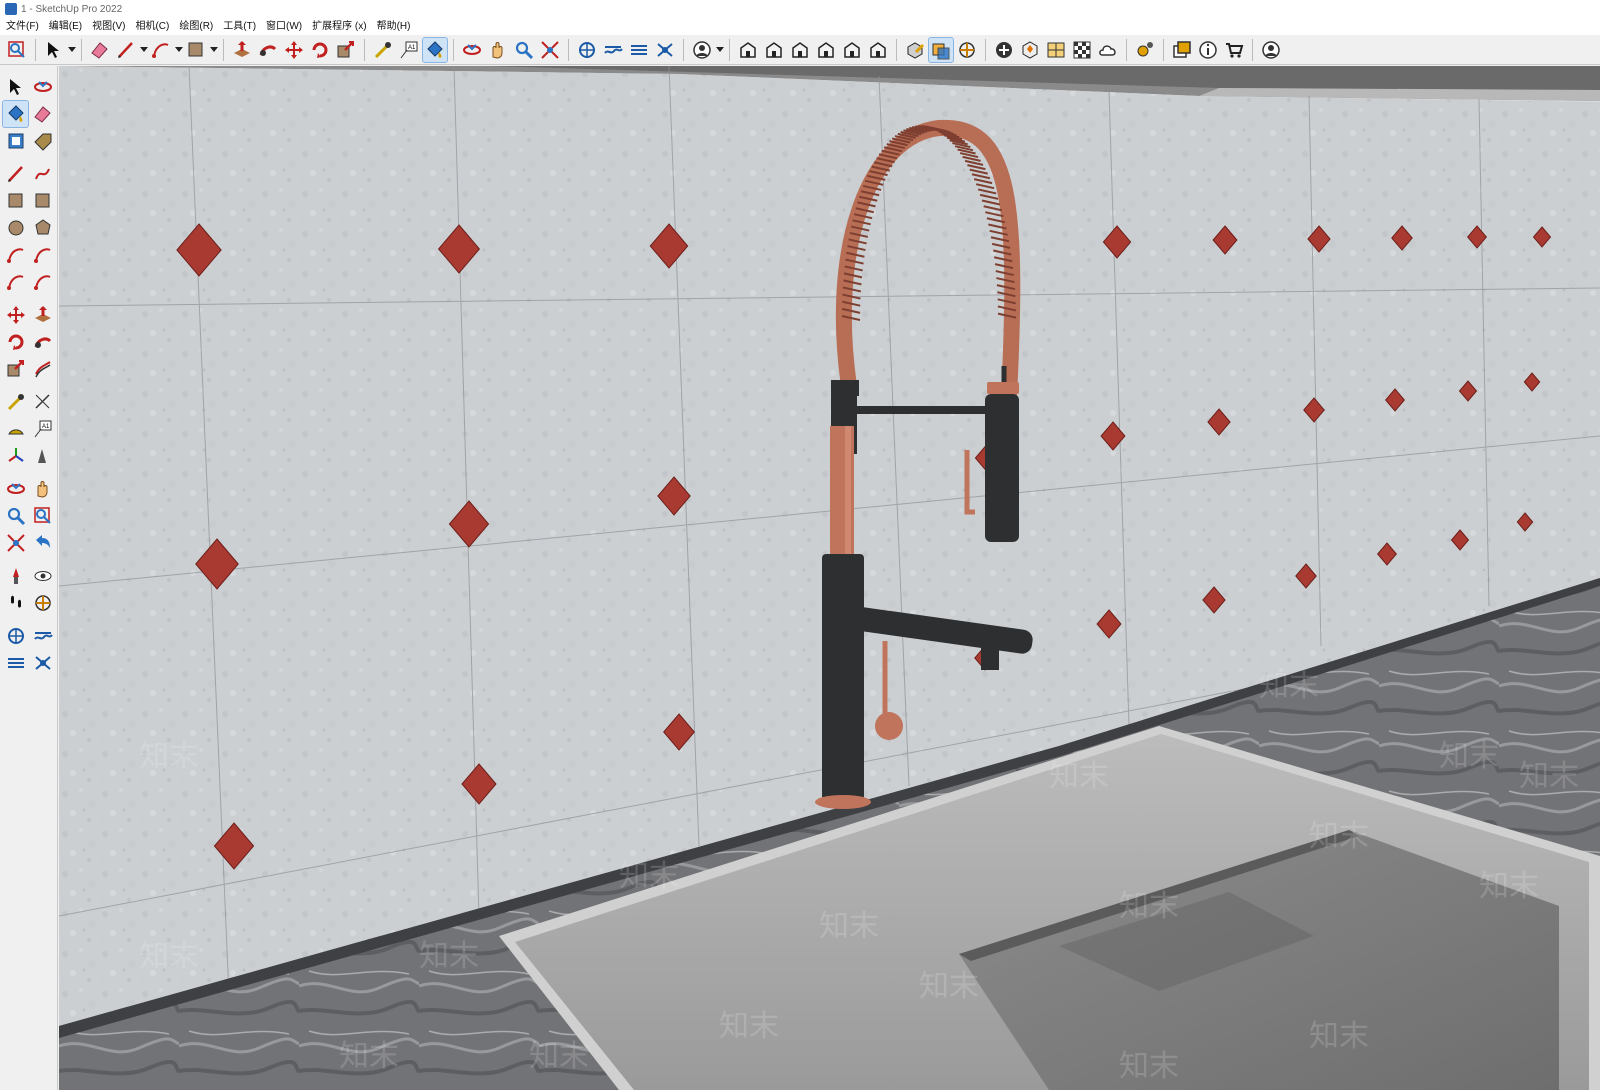  Describe the element at coordinates (42, 228) in the screenshot. I see `polygon-icon` at that location.